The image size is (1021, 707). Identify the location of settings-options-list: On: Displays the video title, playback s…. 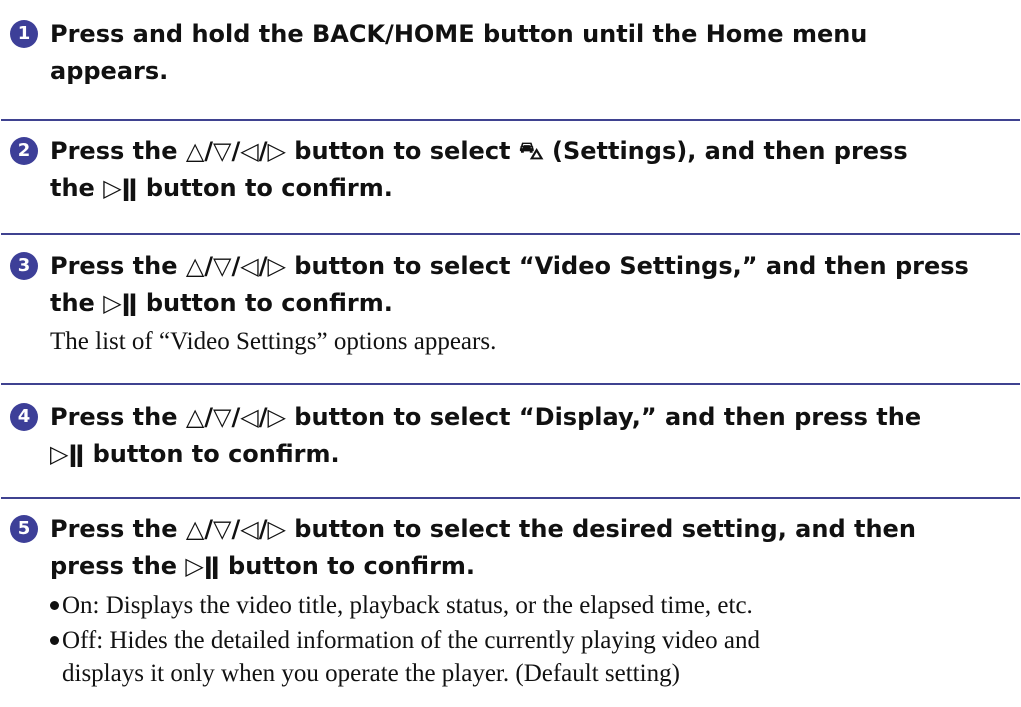
(527, 639).